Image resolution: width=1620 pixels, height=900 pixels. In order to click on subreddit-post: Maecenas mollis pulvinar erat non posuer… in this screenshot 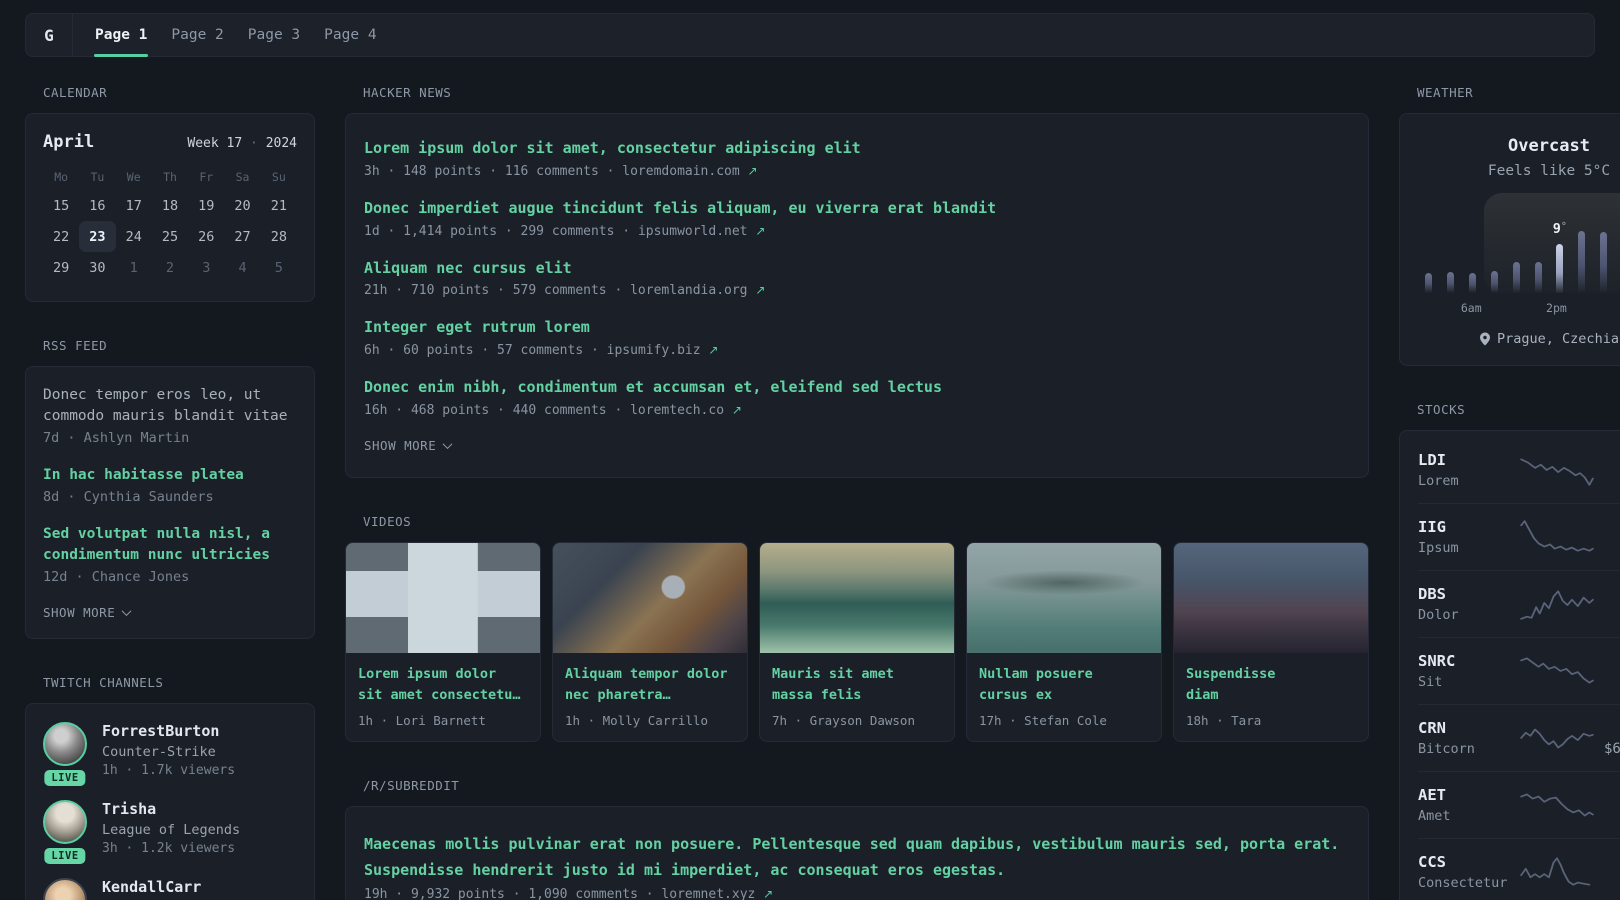, I will do `click(857, 865)`.